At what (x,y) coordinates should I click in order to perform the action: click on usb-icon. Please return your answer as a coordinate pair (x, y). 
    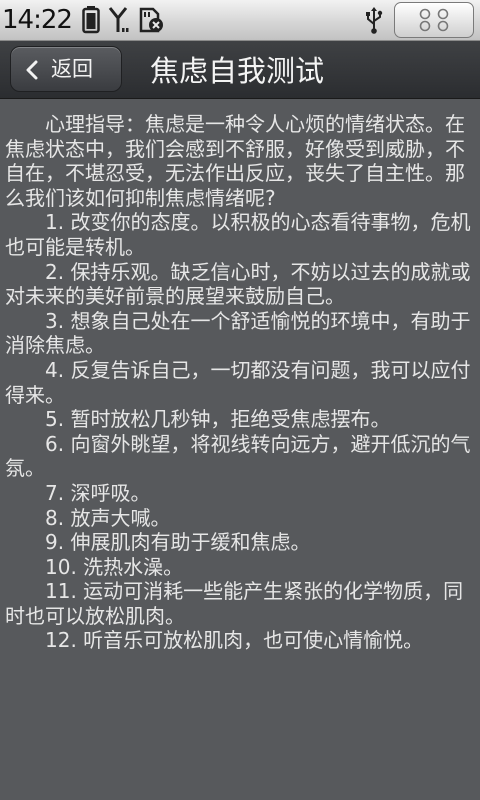
    Looking at the image, I should click on (374, 22).